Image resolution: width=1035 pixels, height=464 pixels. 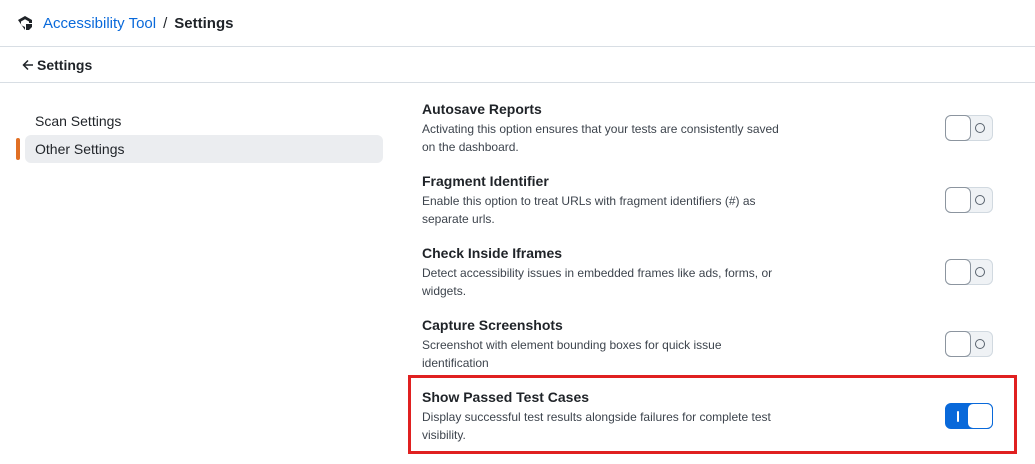 I want to click on setting-title: Check Inside Iframes, so click(x=492, y=253).